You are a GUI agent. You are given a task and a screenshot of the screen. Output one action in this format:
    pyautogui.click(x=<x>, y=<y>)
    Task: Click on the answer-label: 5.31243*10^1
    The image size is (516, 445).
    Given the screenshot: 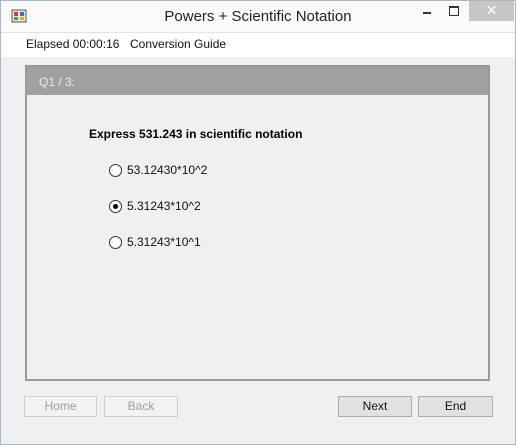 What is the action you would take?
    pyautogui.click(x=164, y=242)
    